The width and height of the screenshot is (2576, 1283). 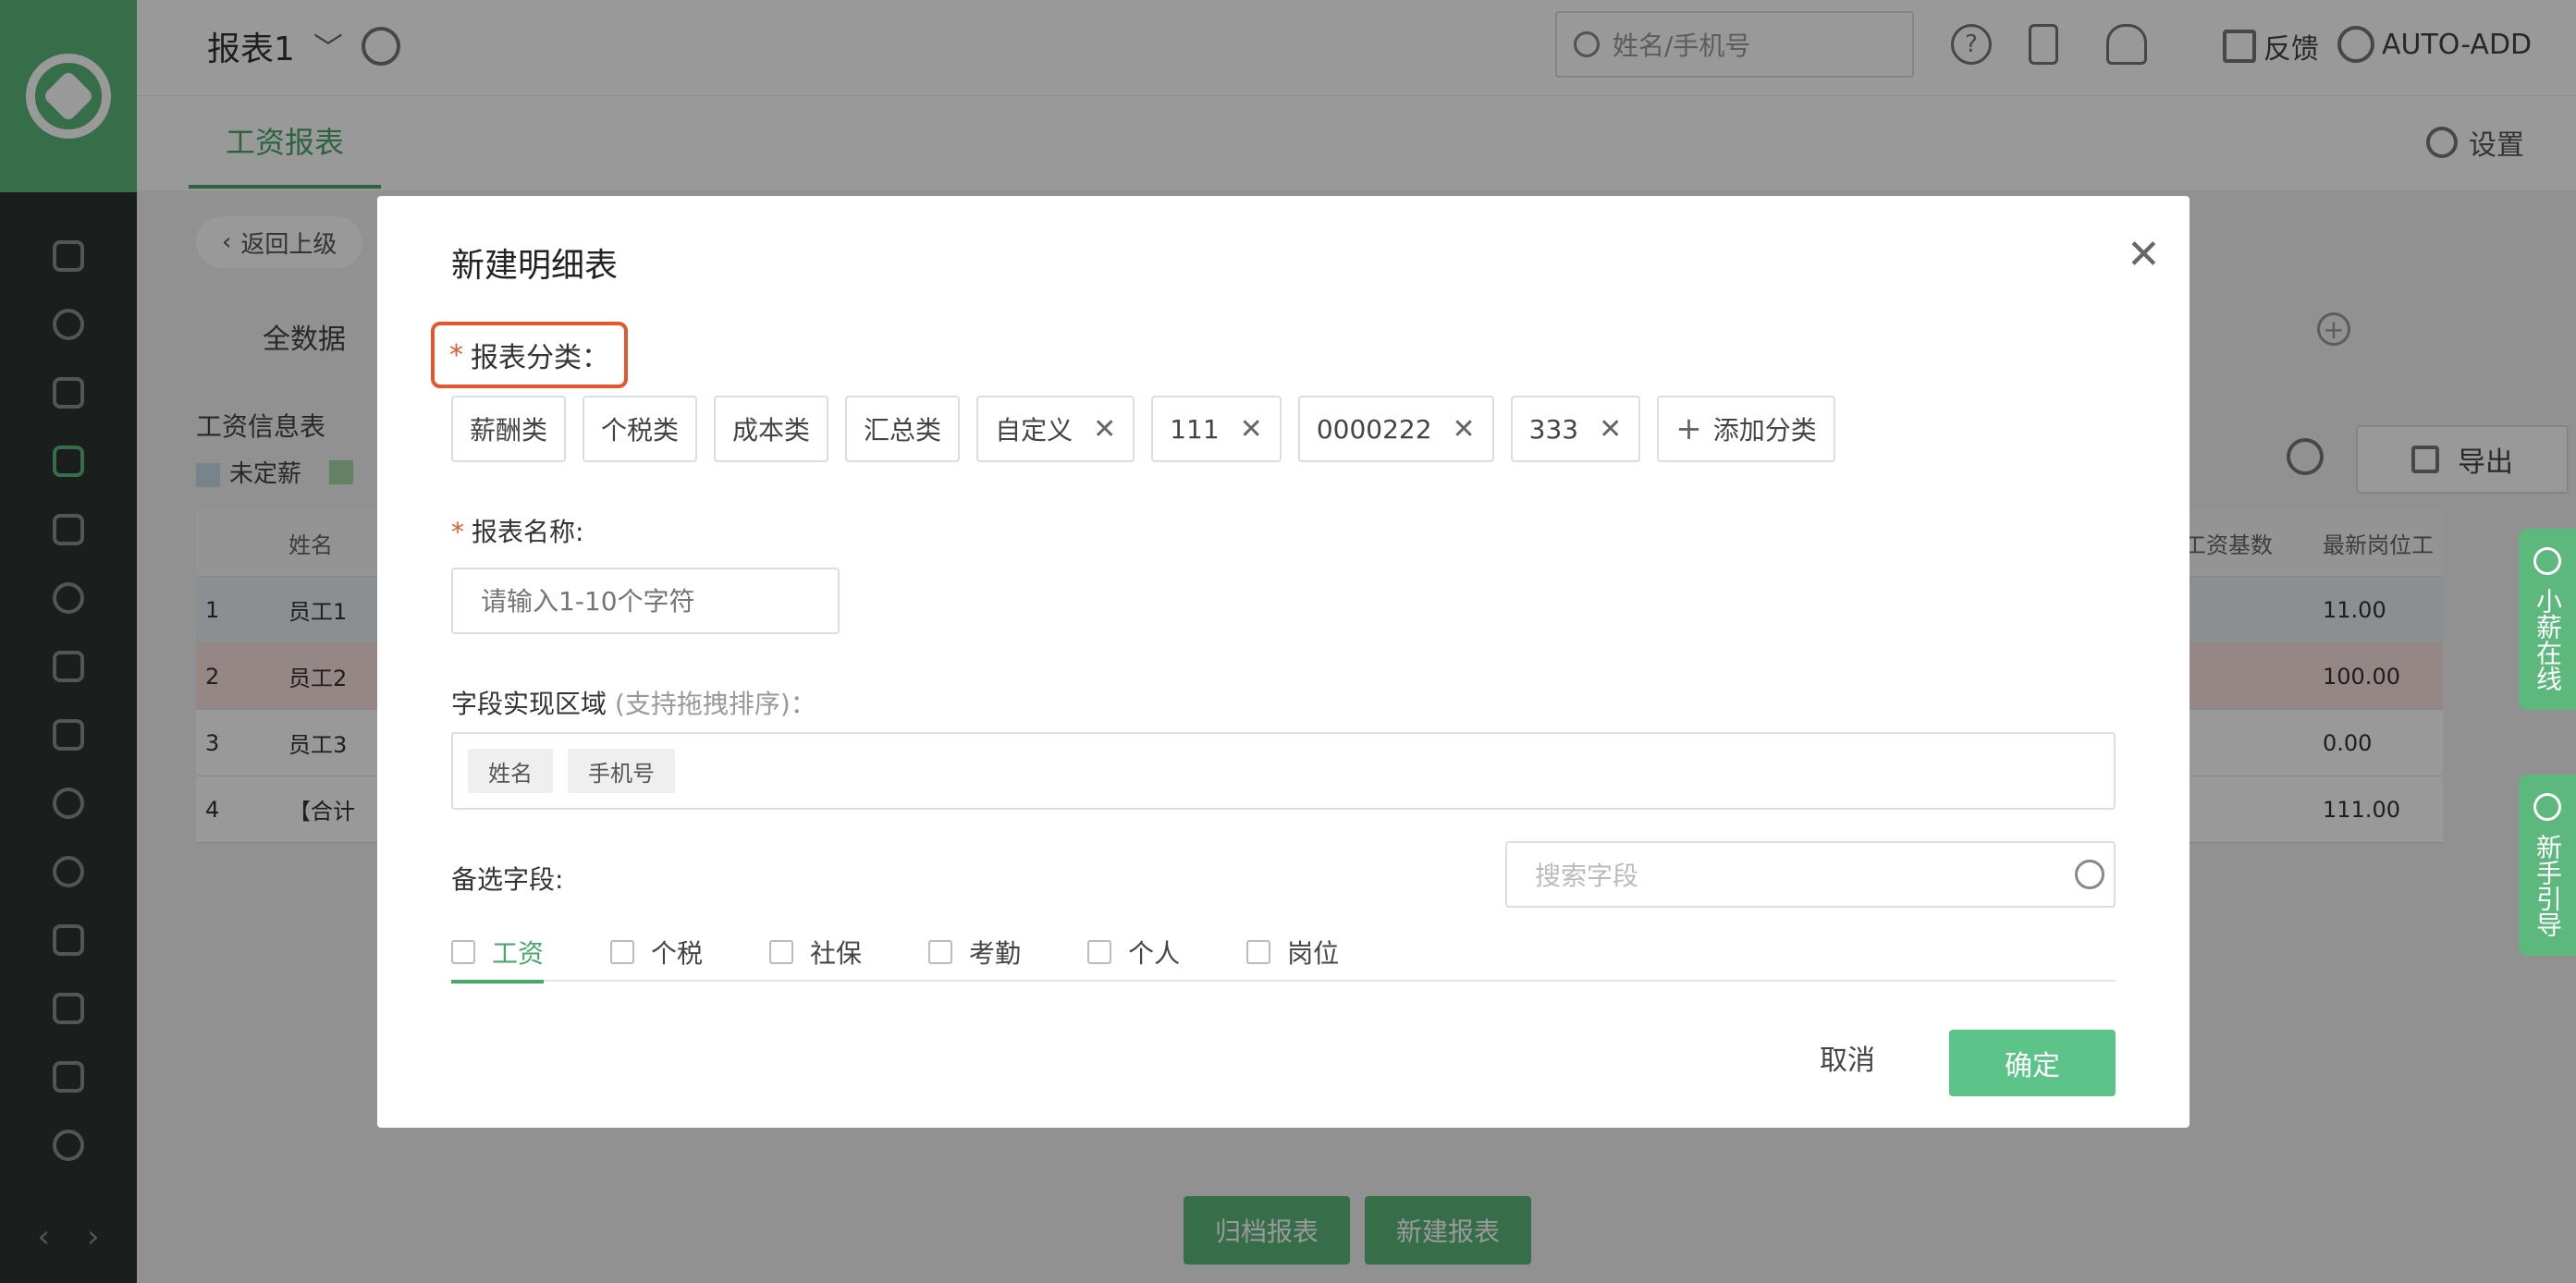 I want to click on search-icon, so click(x=2089, y=874).